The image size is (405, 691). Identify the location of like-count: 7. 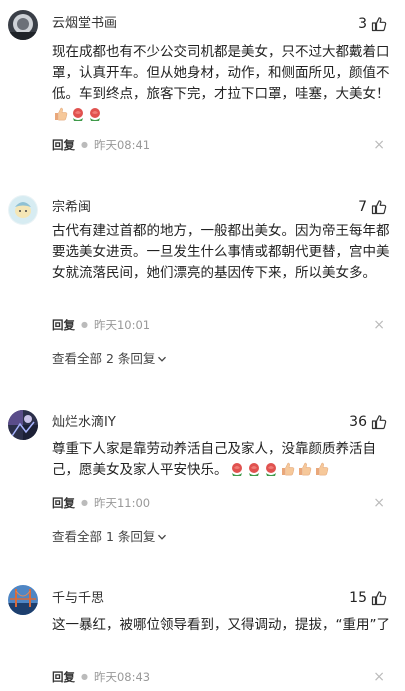
(362, 207).